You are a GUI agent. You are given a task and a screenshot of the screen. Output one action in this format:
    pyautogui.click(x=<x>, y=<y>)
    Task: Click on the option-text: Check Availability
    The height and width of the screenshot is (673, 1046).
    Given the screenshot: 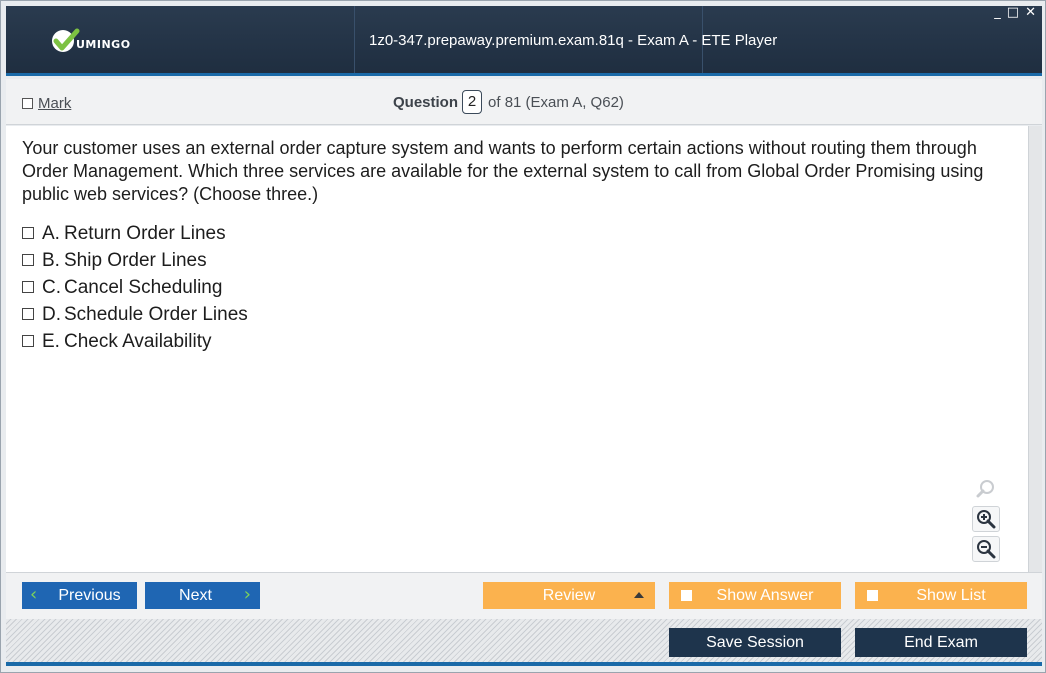 What is the action you would take?
    pyautogui.click(x=138, y=341)
    